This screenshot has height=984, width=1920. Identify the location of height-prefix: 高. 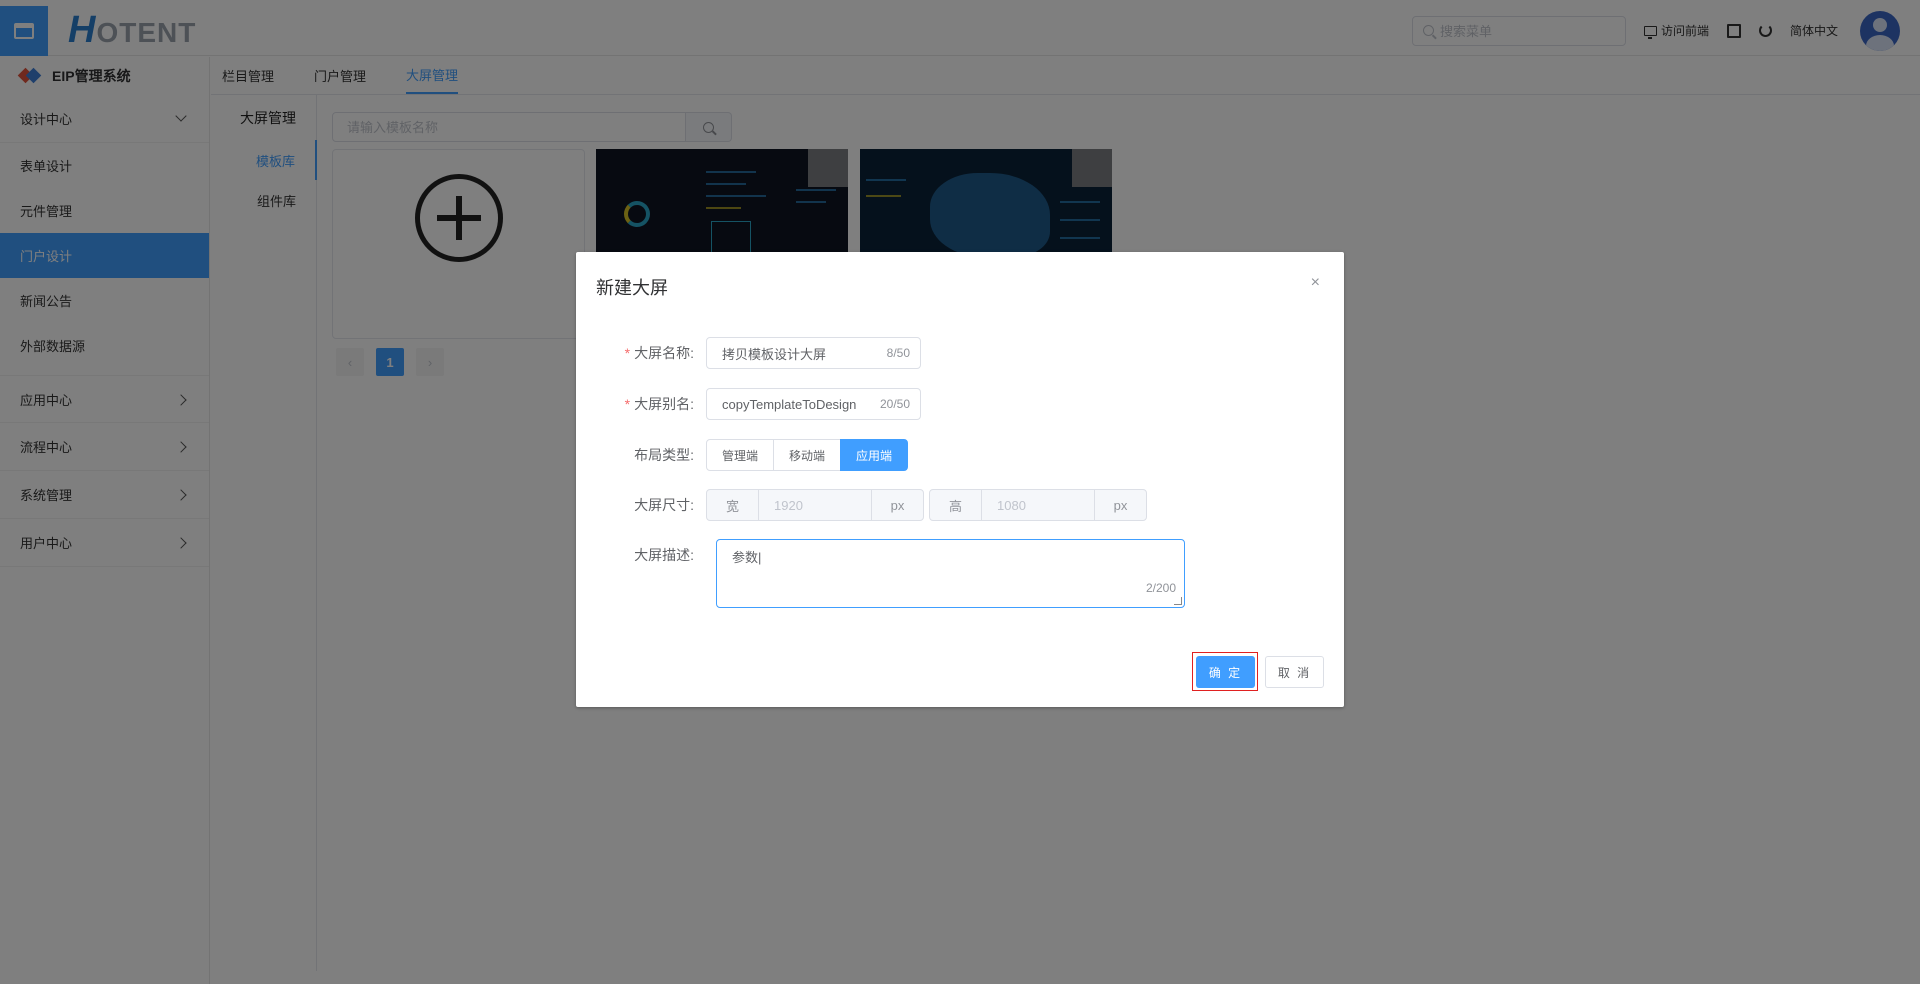
(955, 505).